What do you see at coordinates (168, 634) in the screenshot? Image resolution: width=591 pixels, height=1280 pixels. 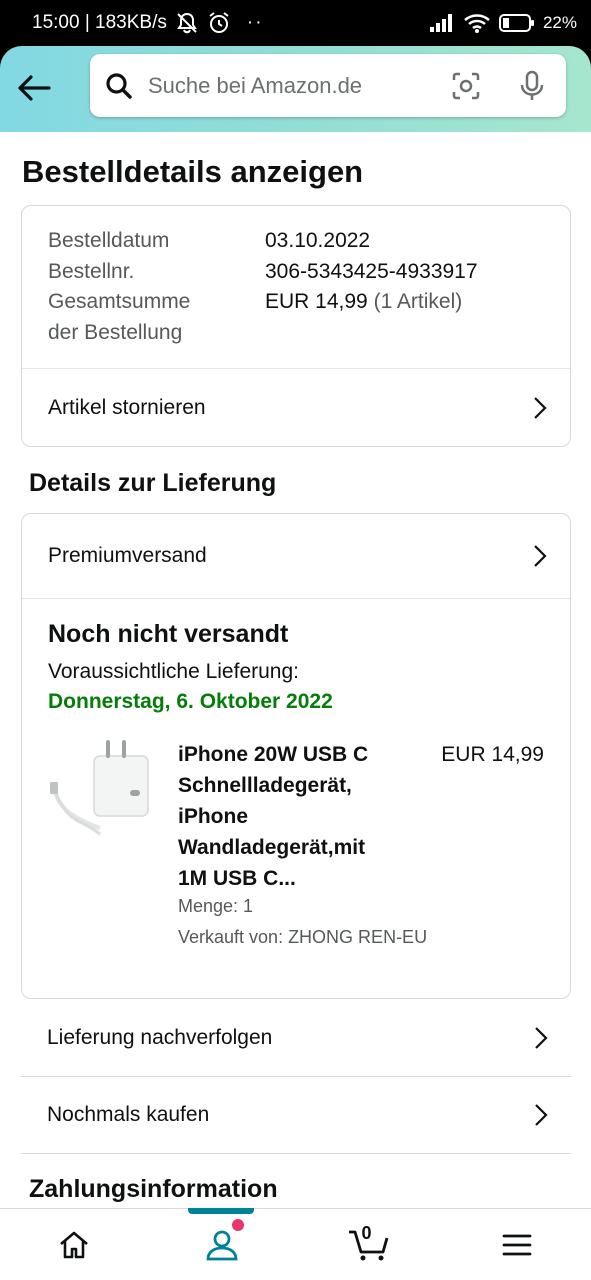 I see `shipment-status: Noch nicht versandt` at bounding box center [168, 634].